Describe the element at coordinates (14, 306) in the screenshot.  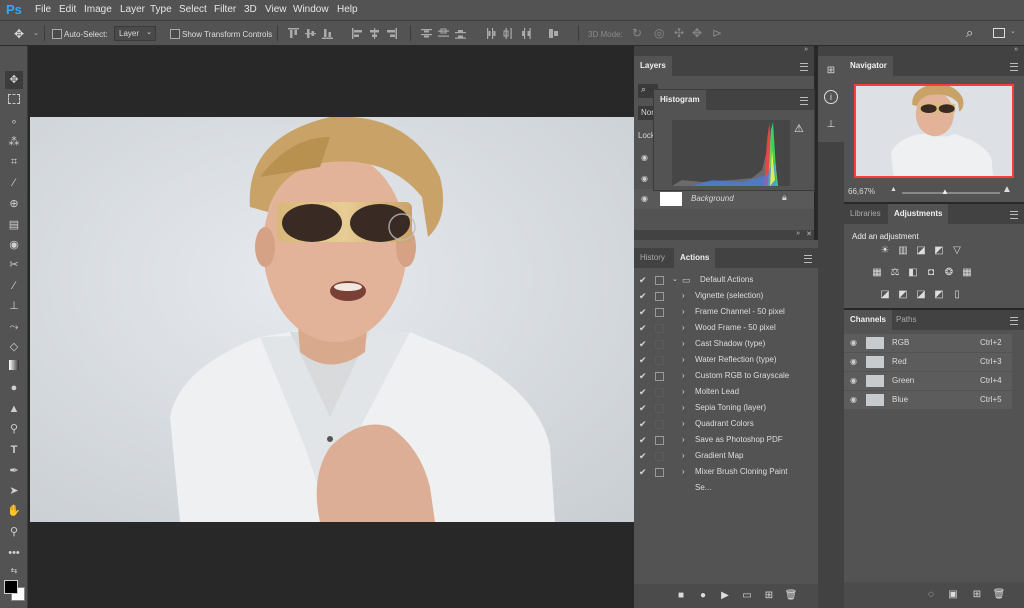
I see `clone-stamp-tool-icon: ⊥` at that location.